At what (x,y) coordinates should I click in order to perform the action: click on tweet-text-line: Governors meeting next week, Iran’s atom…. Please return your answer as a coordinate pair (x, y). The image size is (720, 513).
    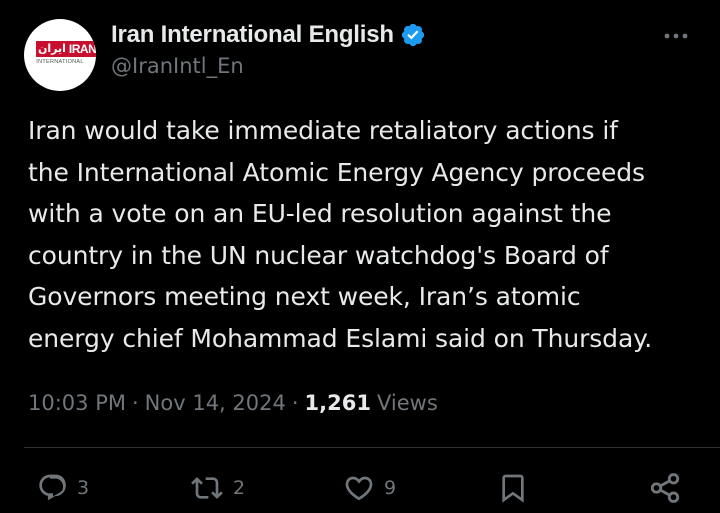
    Looking at the image, I should click on (304, 296).